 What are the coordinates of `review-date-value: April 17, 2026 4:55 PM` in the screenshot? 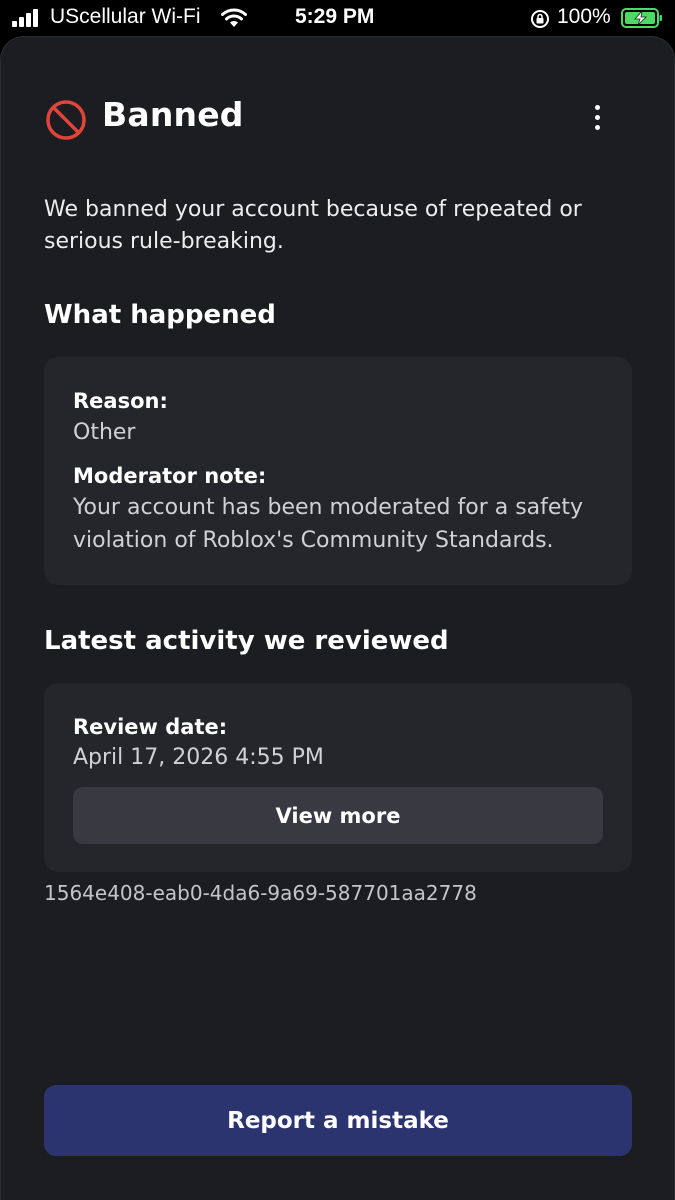 It's located at (198, 757).